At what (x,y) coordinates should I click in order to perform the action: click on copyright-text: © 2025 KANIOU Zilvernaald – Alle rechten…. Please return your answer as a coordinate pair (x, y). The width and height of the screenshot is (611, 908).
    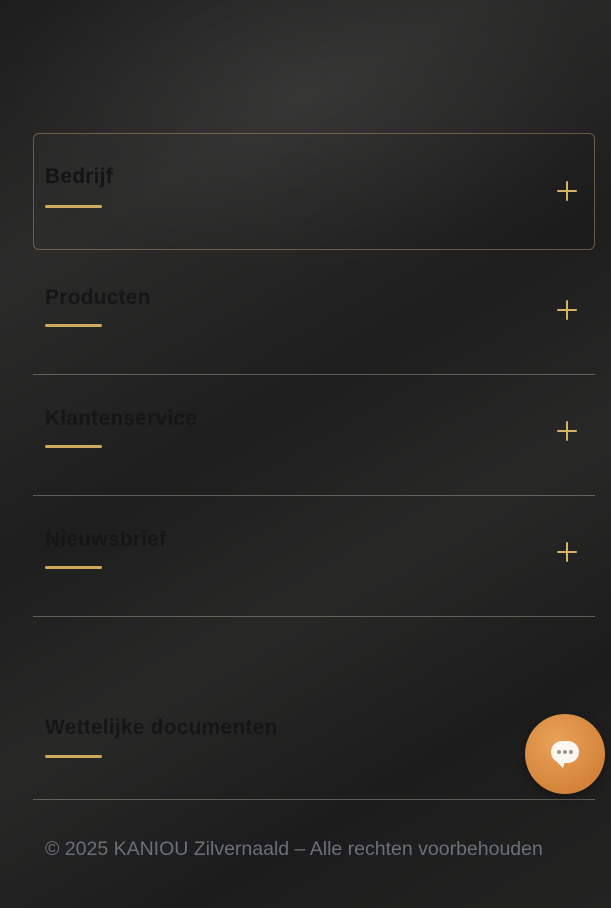
    Looking at the image, I should click on (294, 849).